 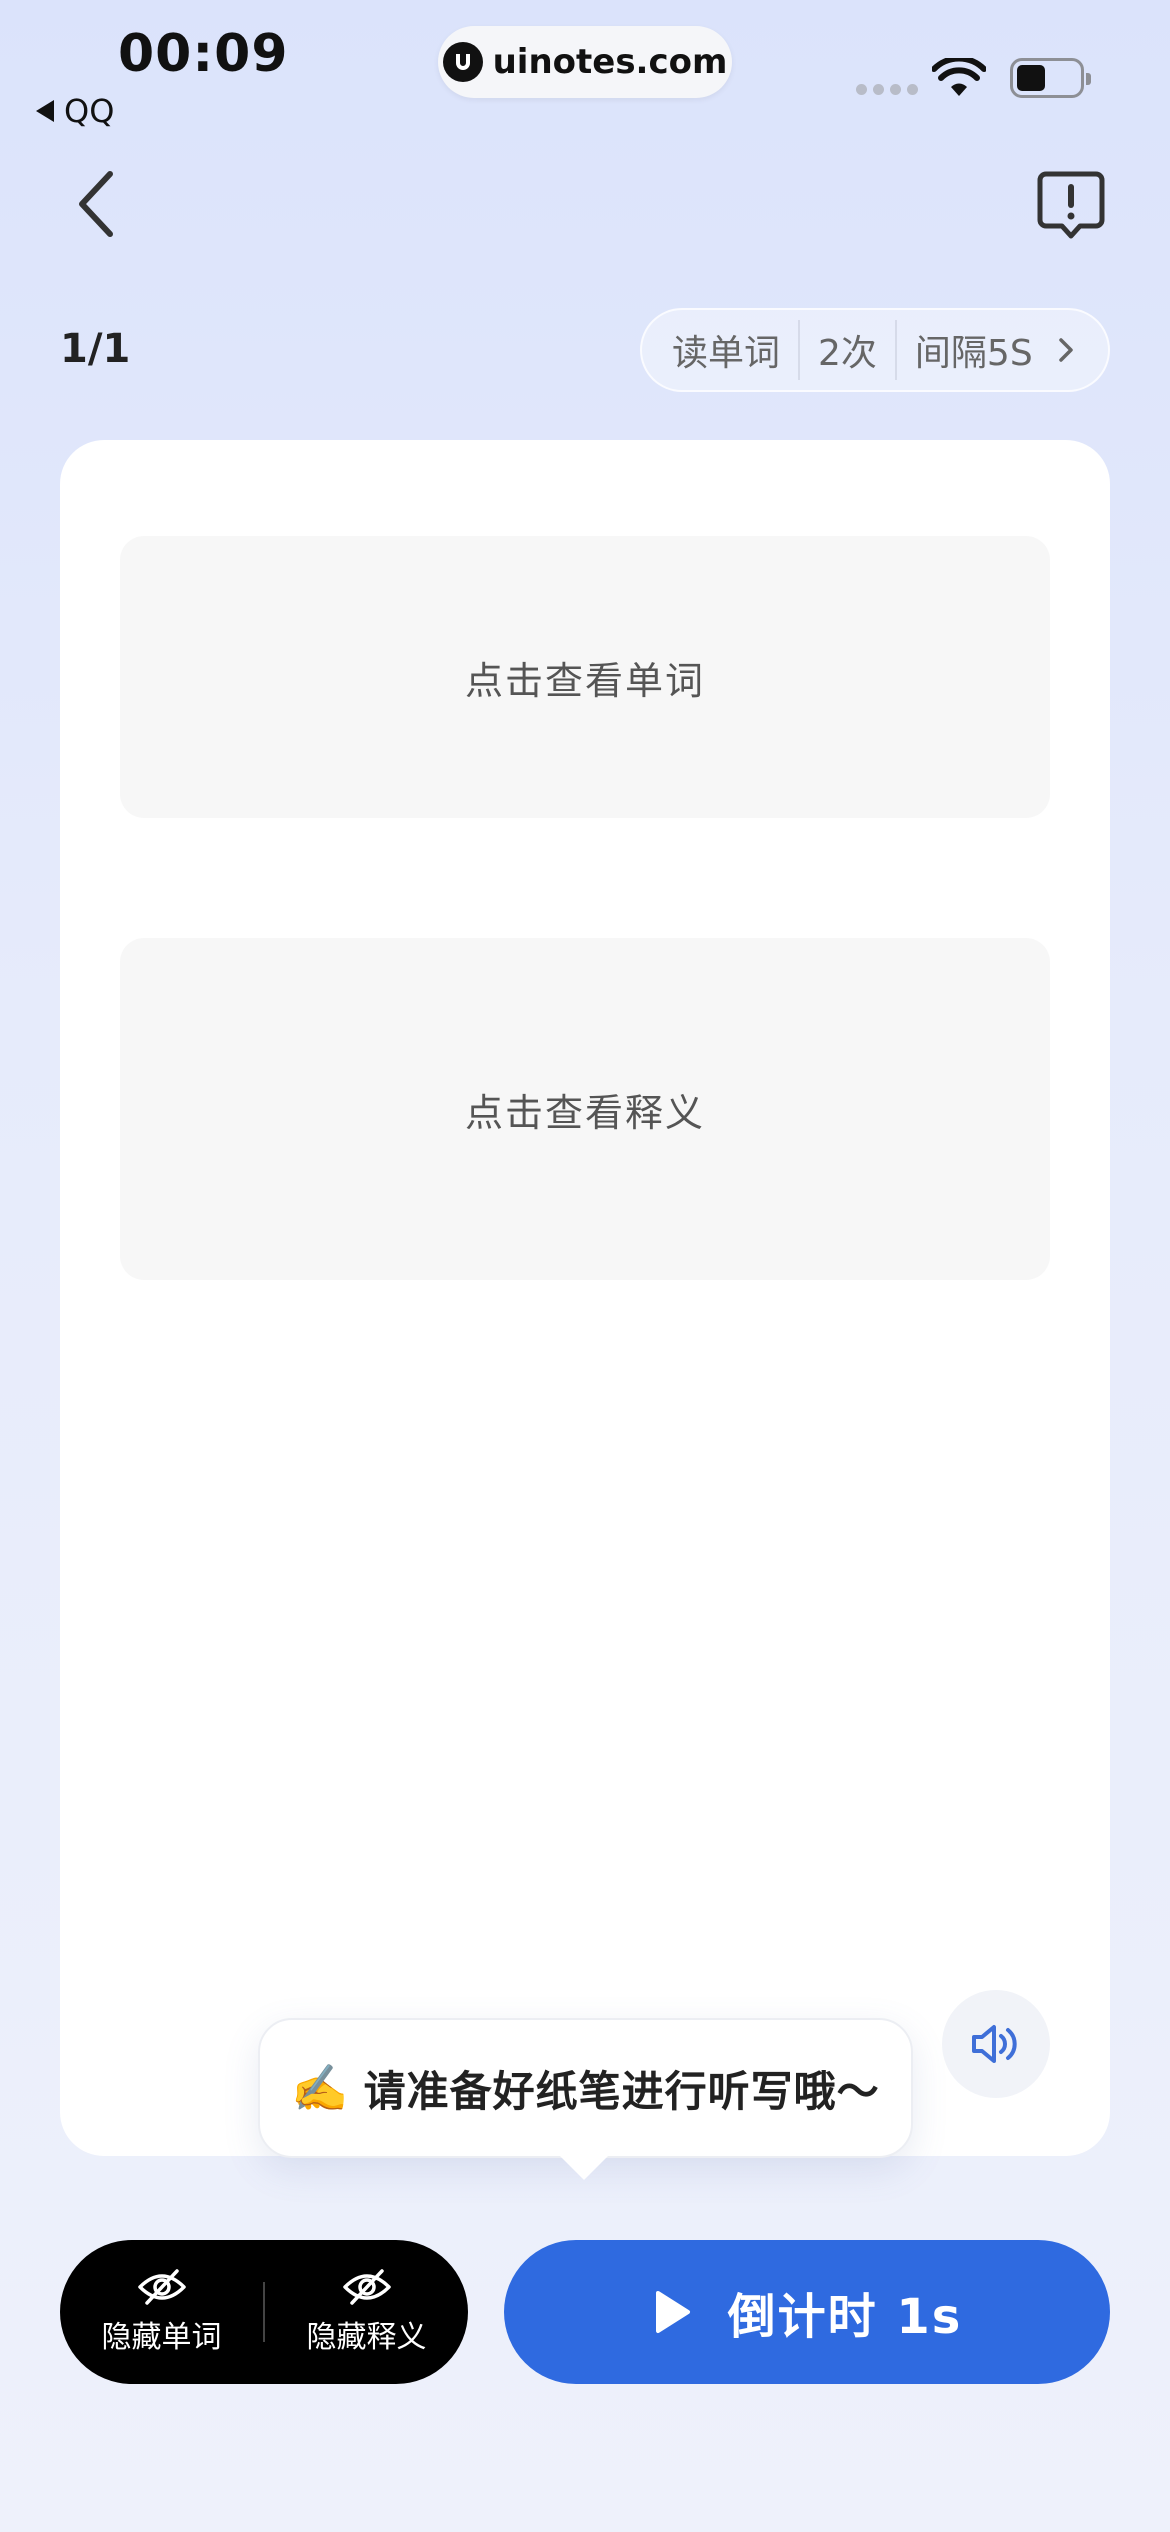 I want to click on site-logo-icon, so click(x=462, y=62).